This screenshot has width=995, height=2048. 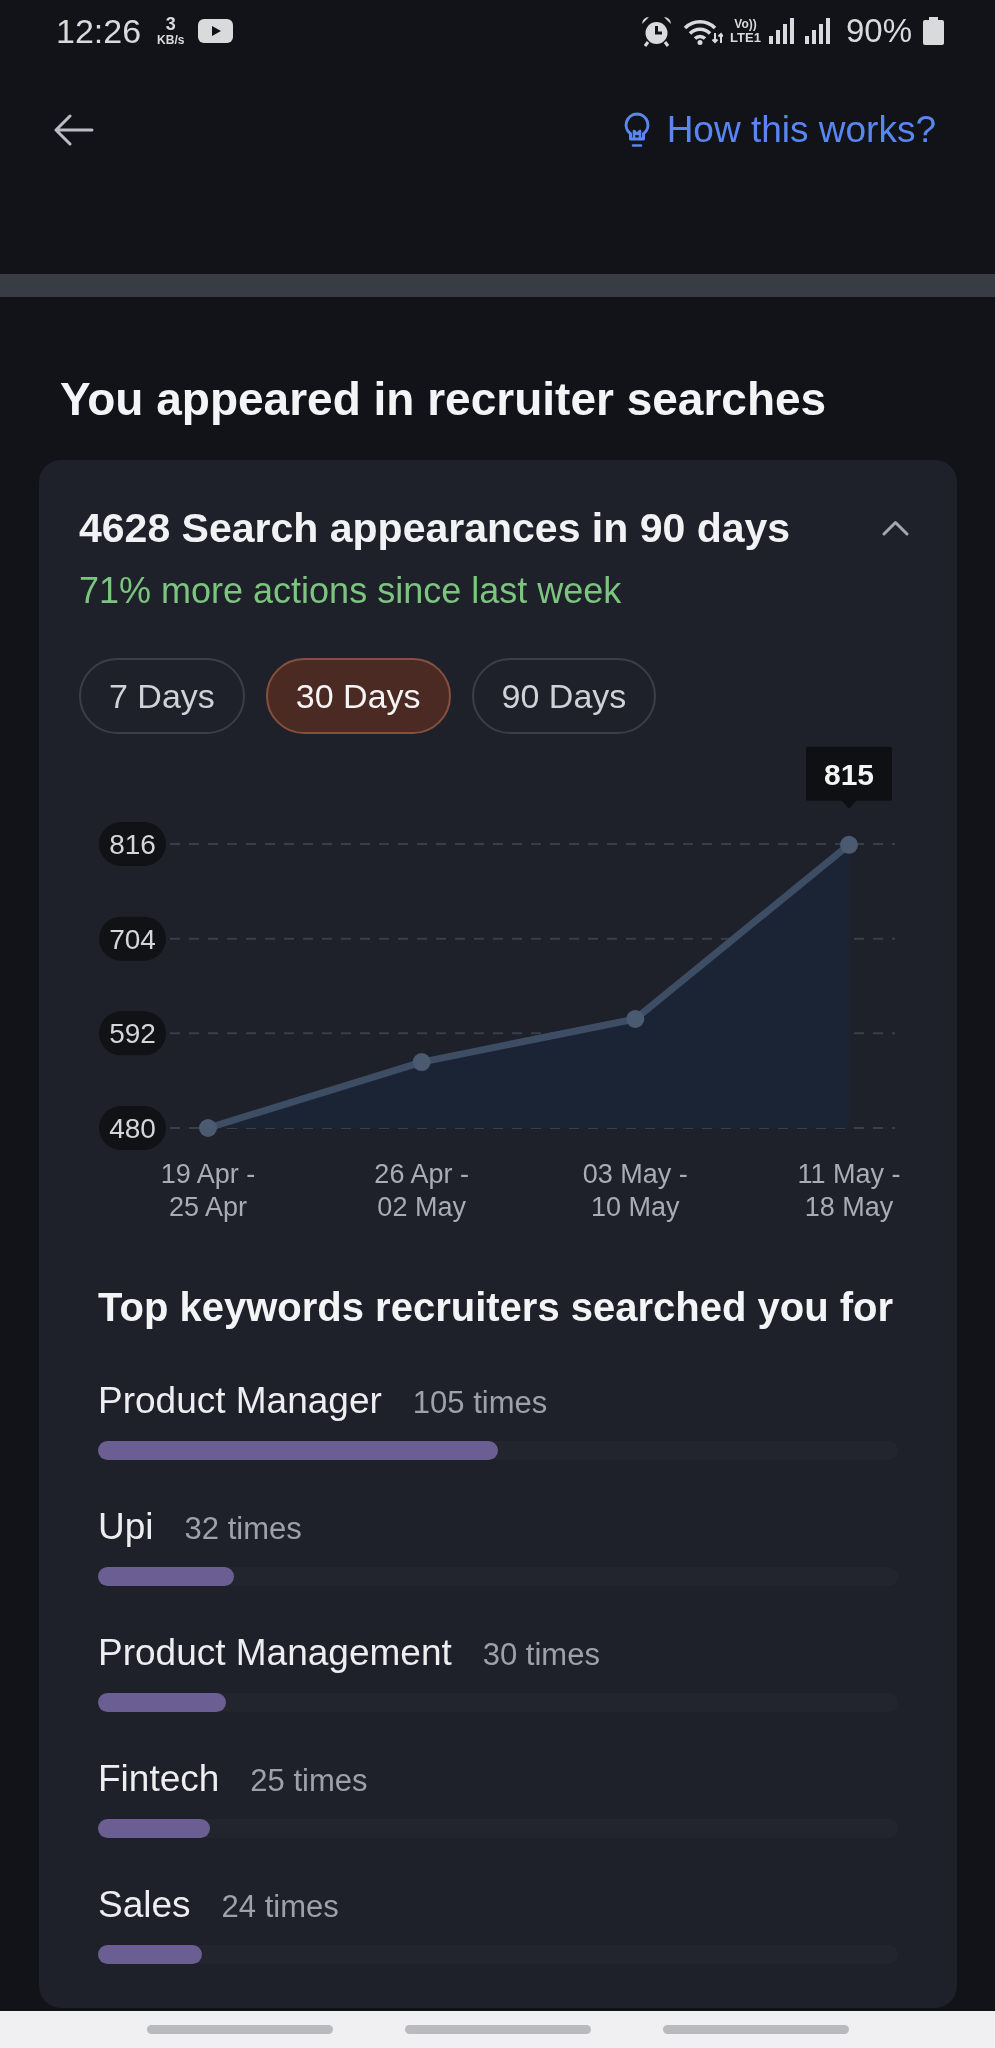 What do you see at coordinates (657, 31) in the screenshot?
I see `alarm-clock-icon` at bounding box center [657, 31].